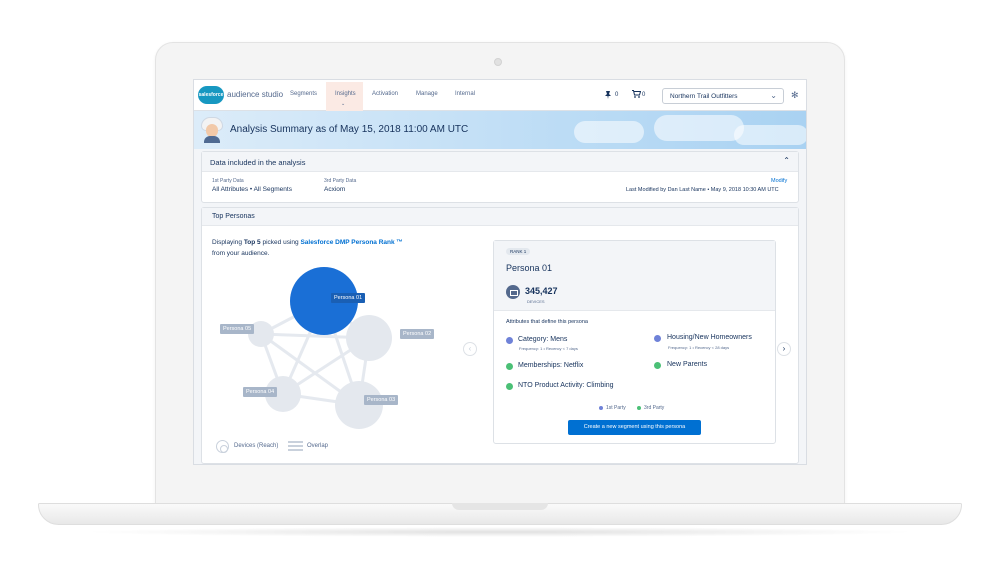 This screenshot has height=571, width=1000. I want to click on legend-overlap: Overlap, so click(318, 446).